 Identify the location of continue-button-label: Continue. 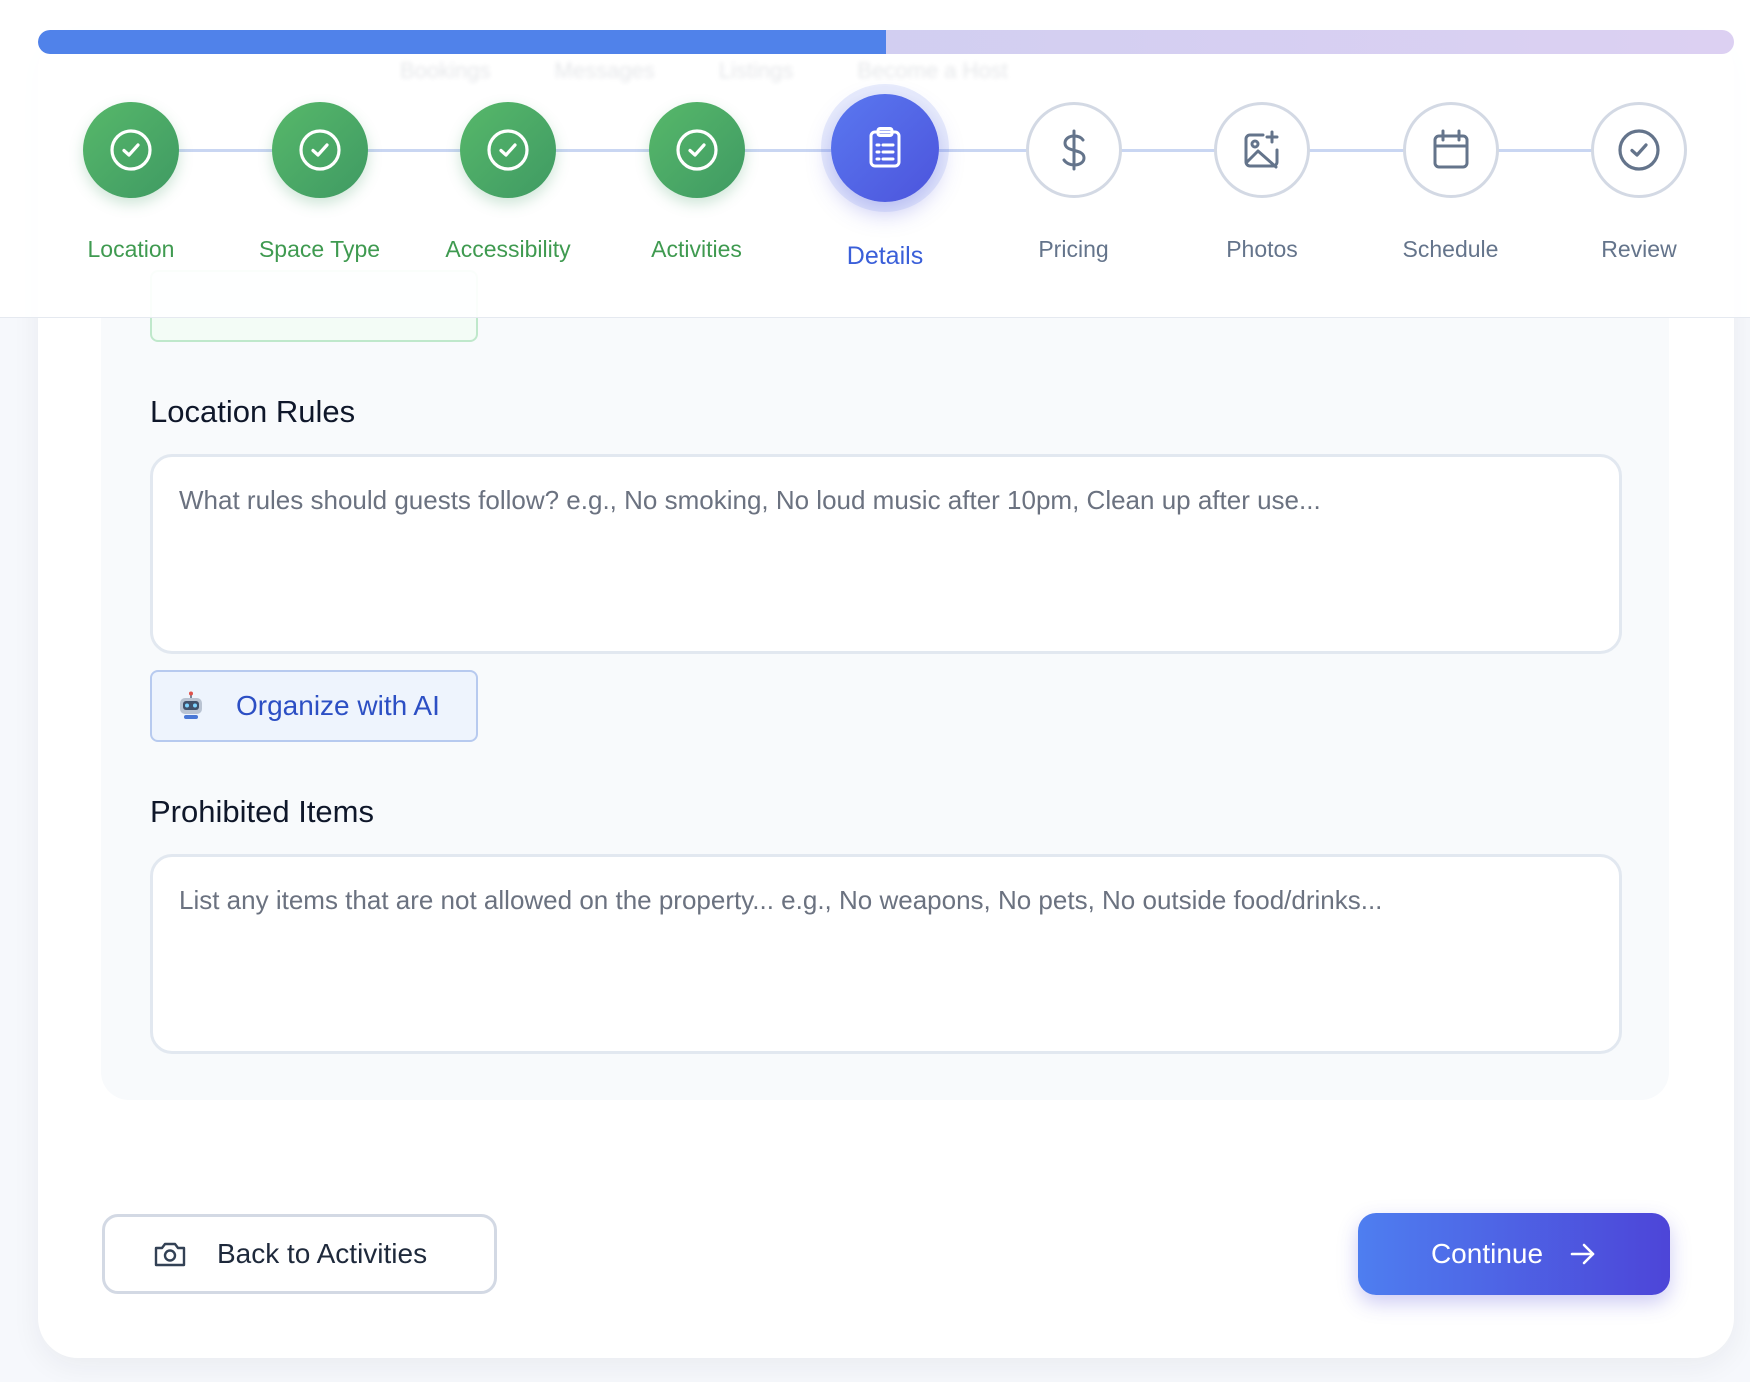
(1487, 1253).